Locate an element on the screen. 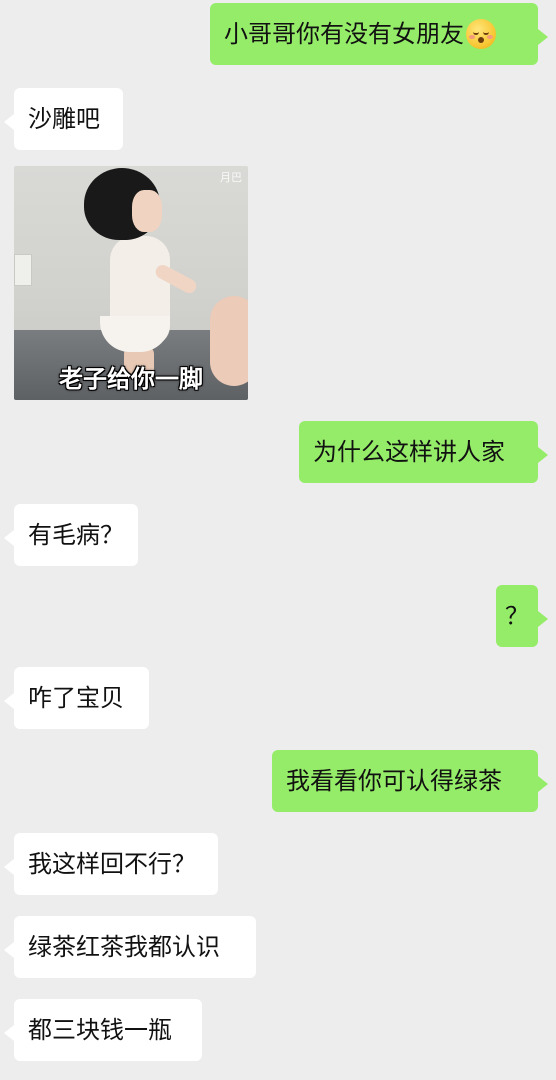  sticker-caption: 老子给你一脚 is located at coordinates (131, 379).